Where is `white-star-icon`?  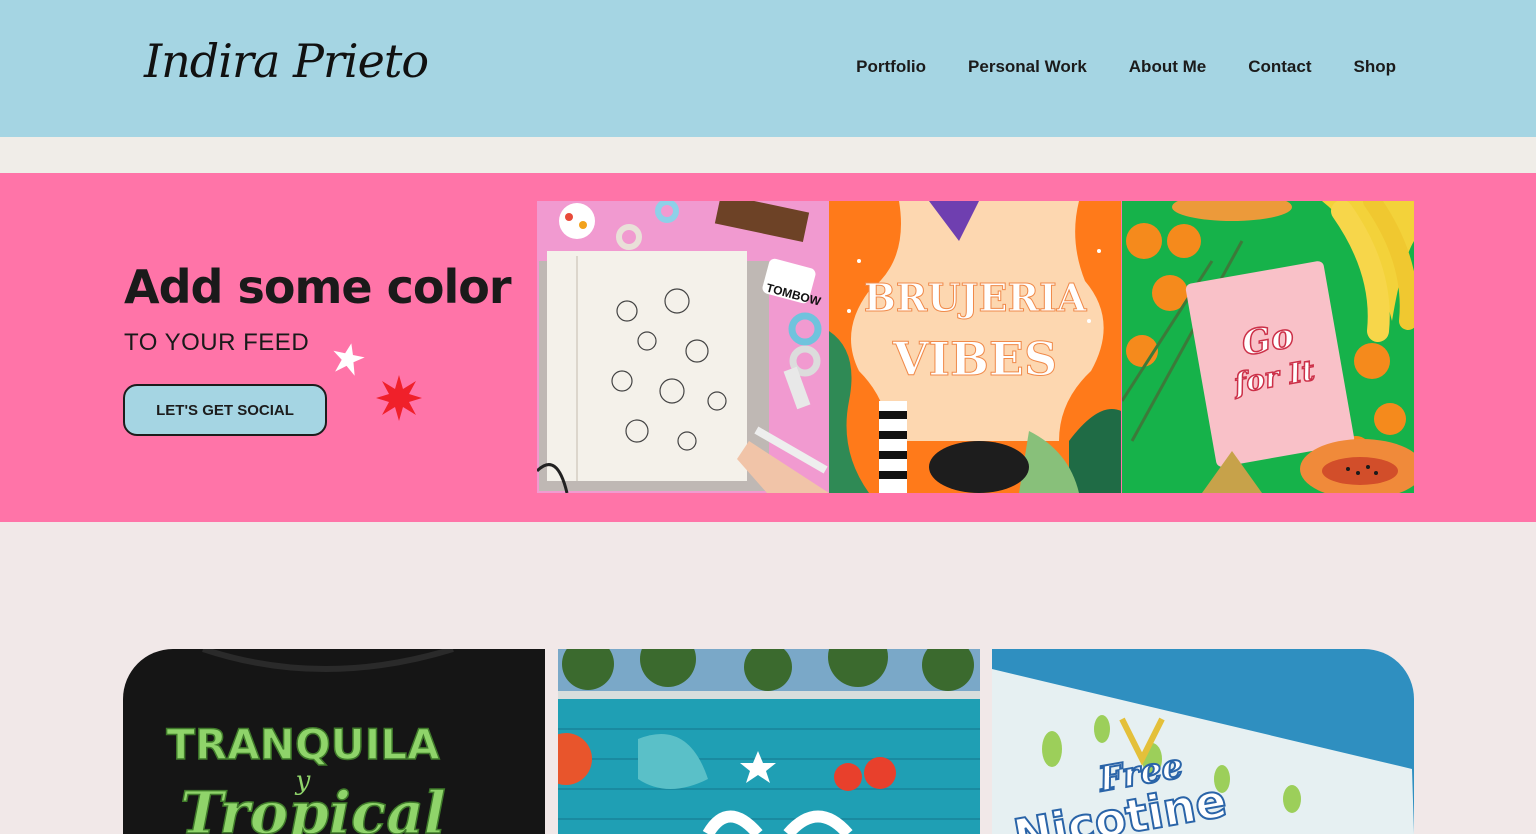
white-star-icon is located at coordinates (349, 359).